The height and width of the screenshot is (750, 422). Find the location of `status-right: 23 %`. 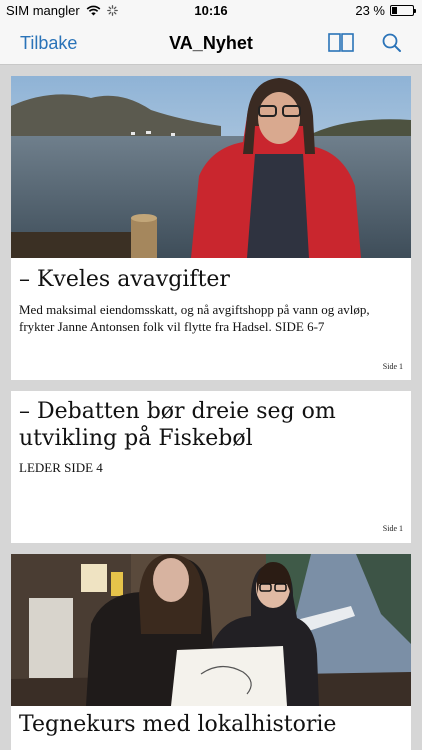

status-right: 23 % is located at coordinates (385, 10).